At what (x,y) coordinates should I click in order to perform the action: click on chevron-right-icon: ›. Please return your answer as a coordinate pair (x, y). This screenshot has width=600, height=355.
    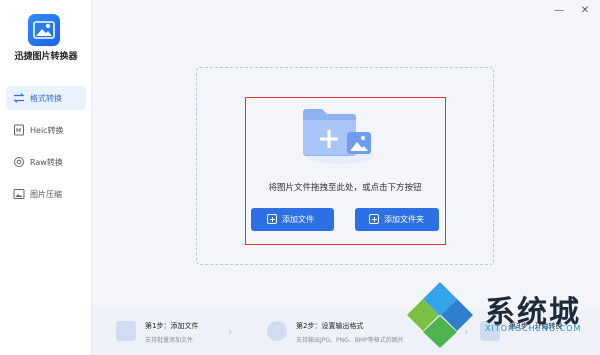
    Looking at the image, I should click on (230, 331).